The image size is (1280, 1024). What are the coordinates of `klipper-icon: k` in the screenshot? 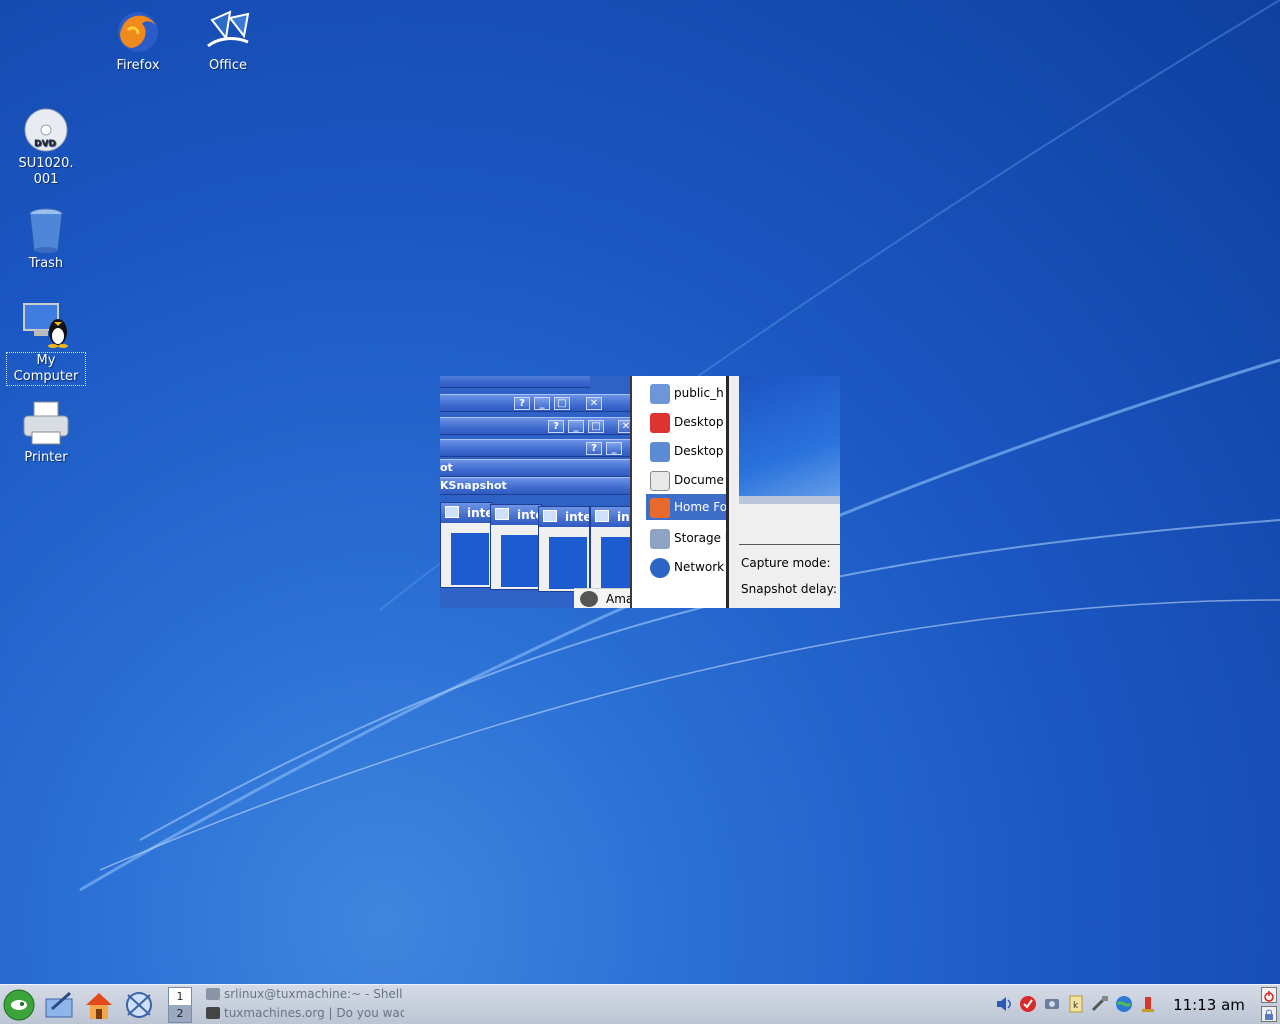 It's located at (1076, 1004).